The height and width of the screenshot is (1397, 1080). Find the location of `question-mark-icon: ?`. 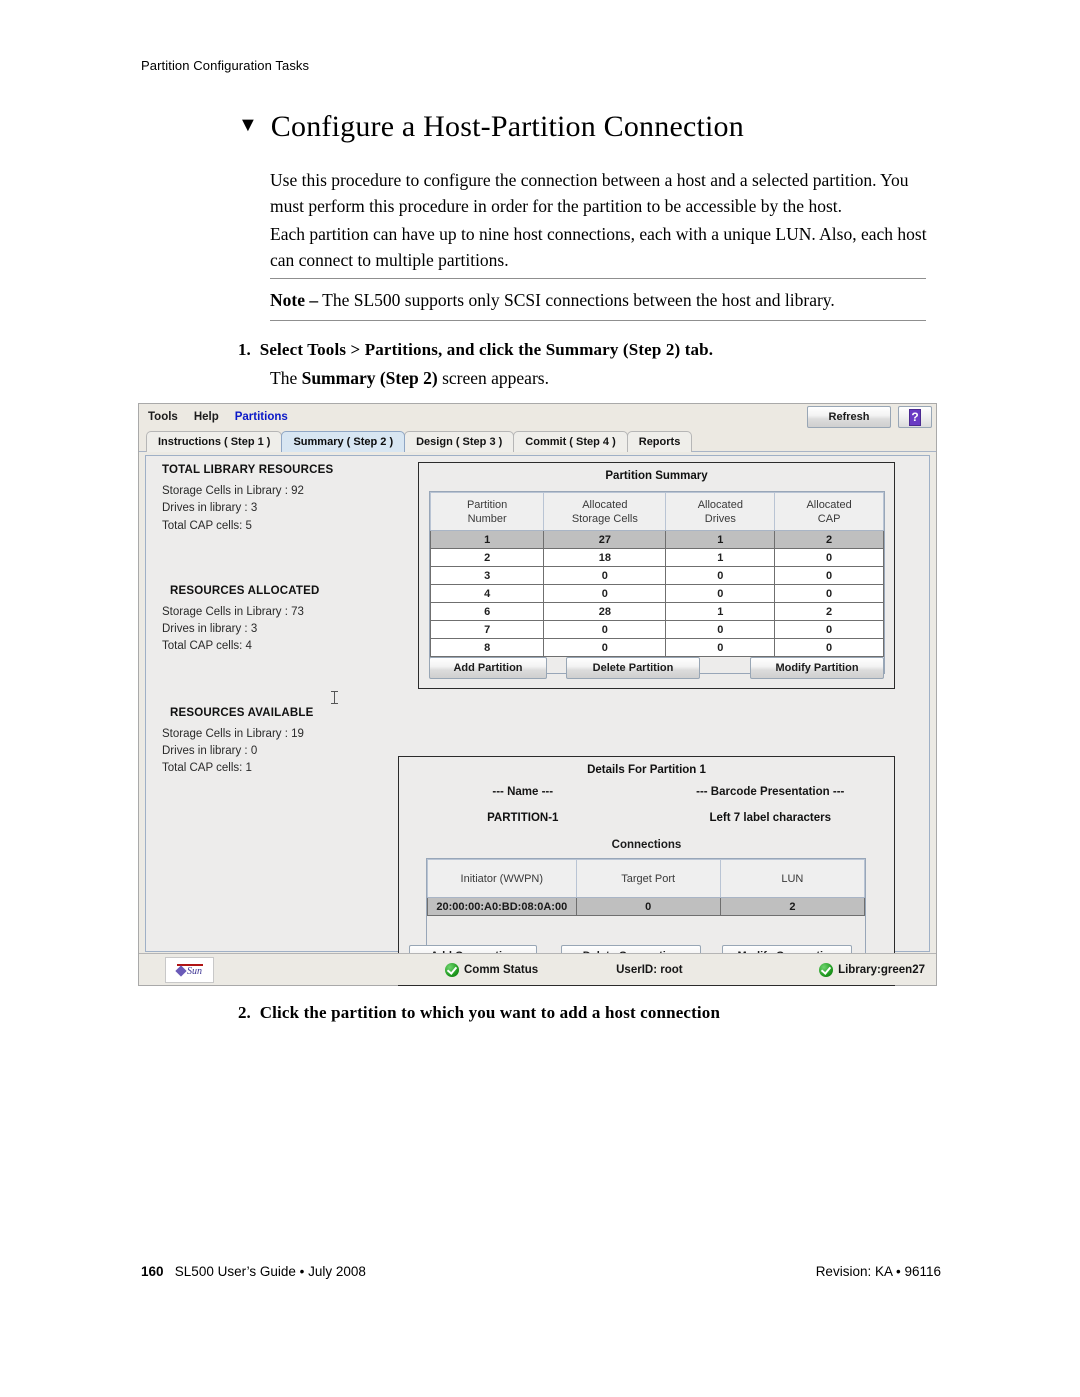

question-mark-icon: ? is located at coordinates (915, 417).